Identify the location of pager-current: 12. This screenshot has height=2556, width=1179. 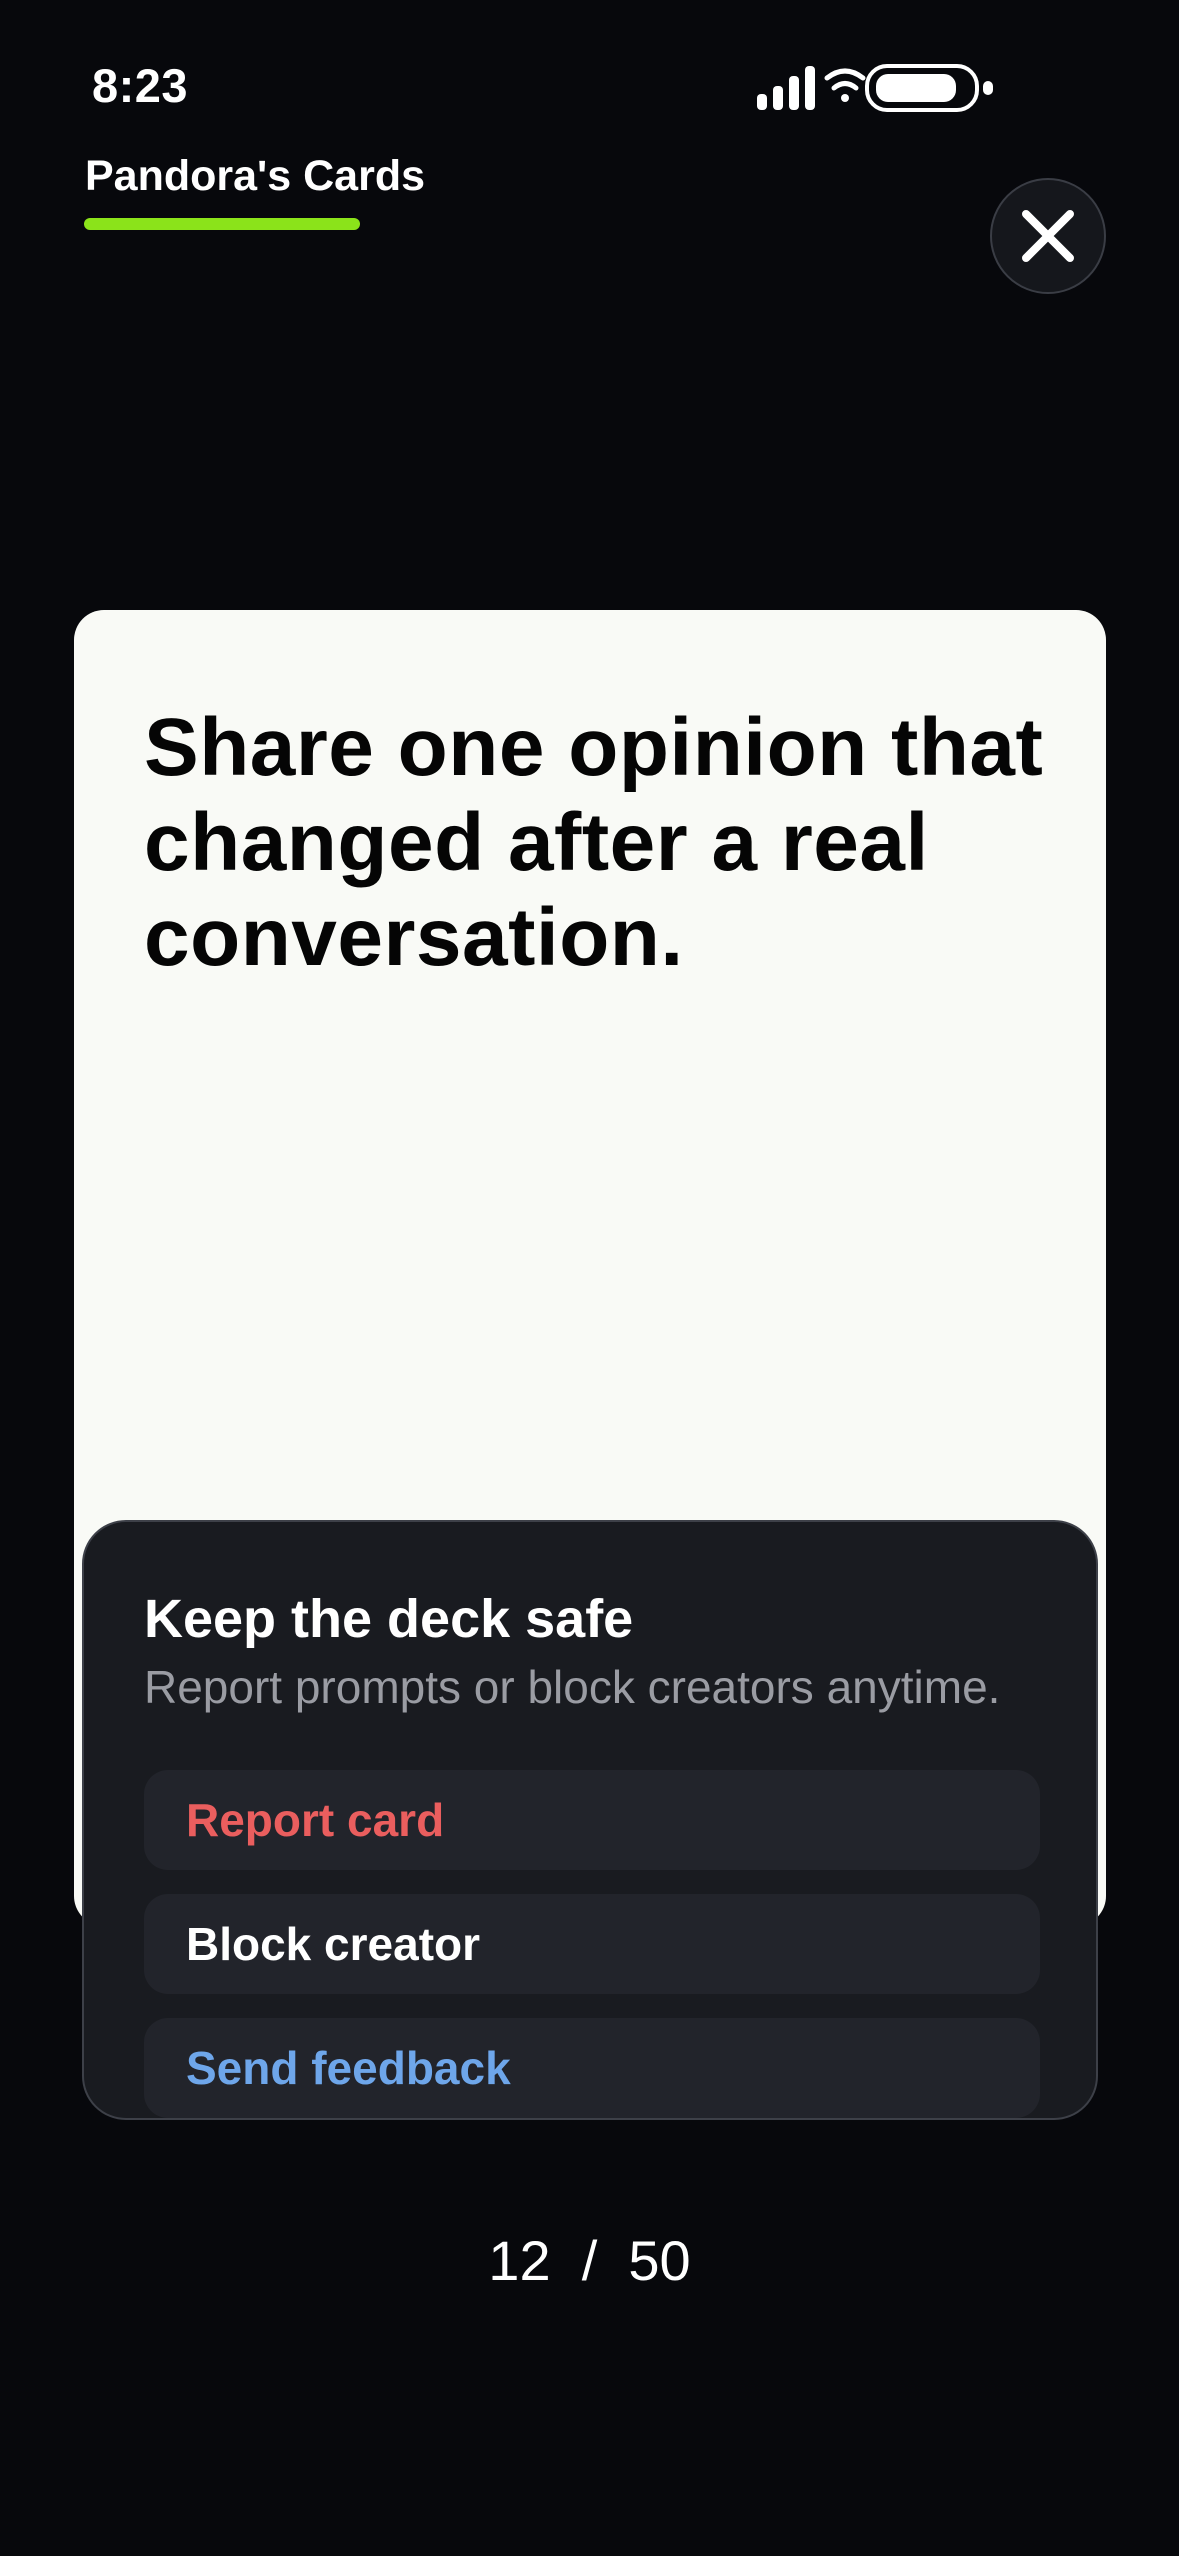
(519, 2260).